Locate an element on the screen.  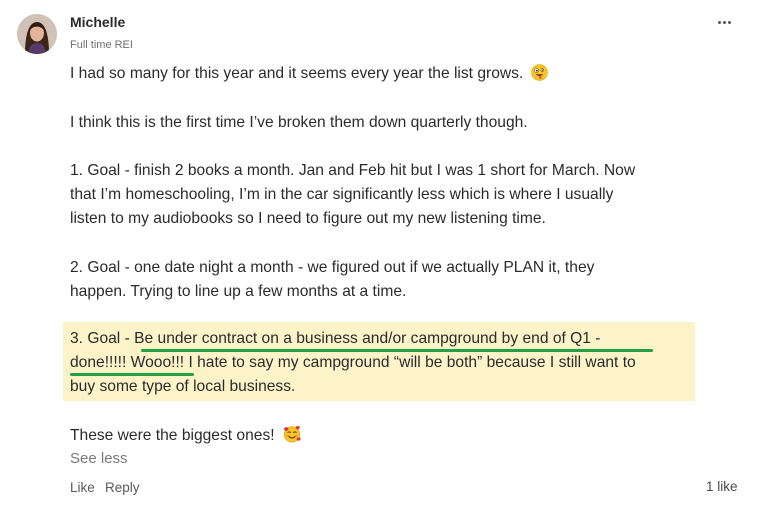
zany-face-emoji is located at coordinates (540, 72).